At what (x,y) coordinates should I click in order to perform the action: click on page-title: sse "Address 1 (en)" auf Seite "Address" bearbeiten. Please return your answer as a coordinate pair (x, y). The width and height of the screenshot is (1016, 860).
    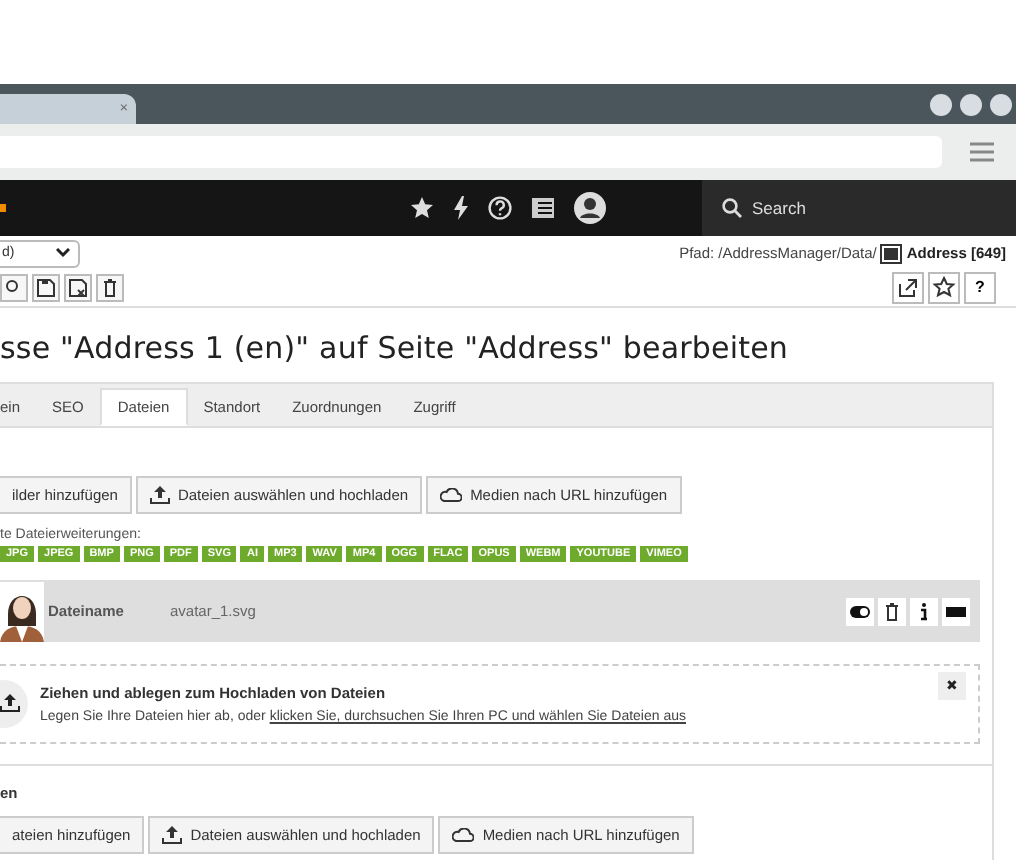
    Looking at the image, I should click on (395, 348).